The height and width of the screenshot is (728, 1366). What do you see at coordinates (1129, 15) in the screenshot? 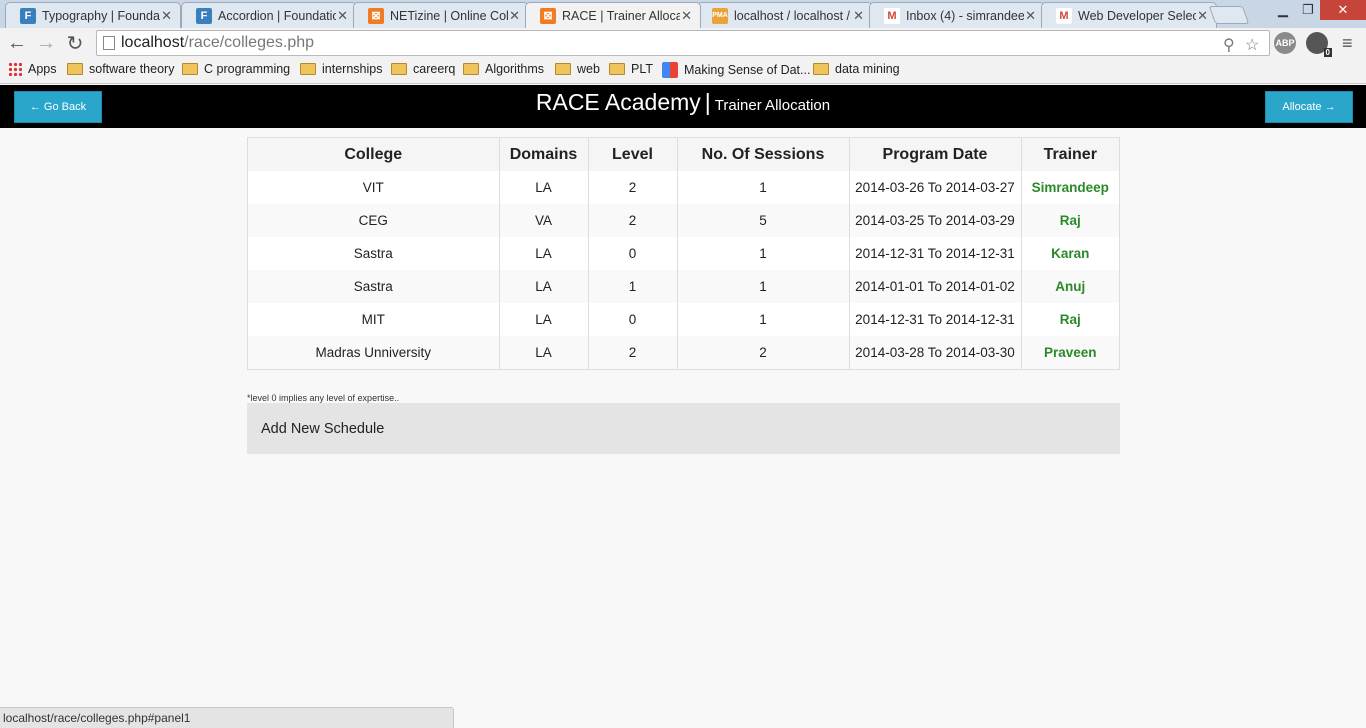
I see `browser-tab-webdev: M Web Developer Selection ✕` at bounding box center [1129, 15].